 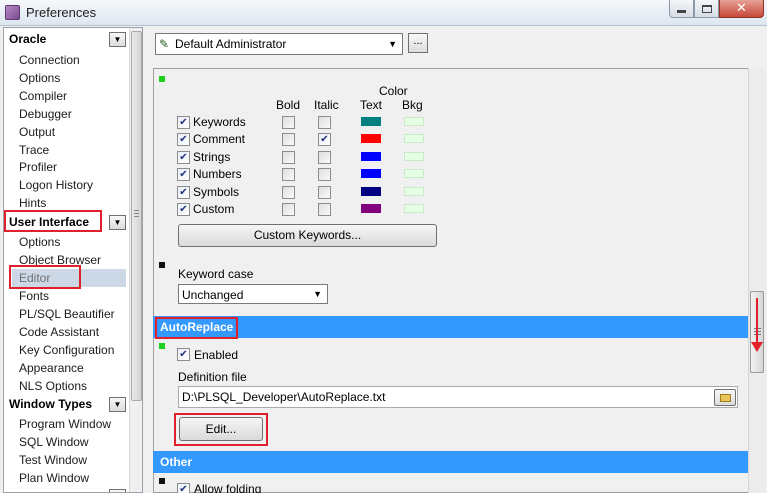 I want to click on sidebar-item-key-configuration: Key Configuration, so click(x=72, y=350).